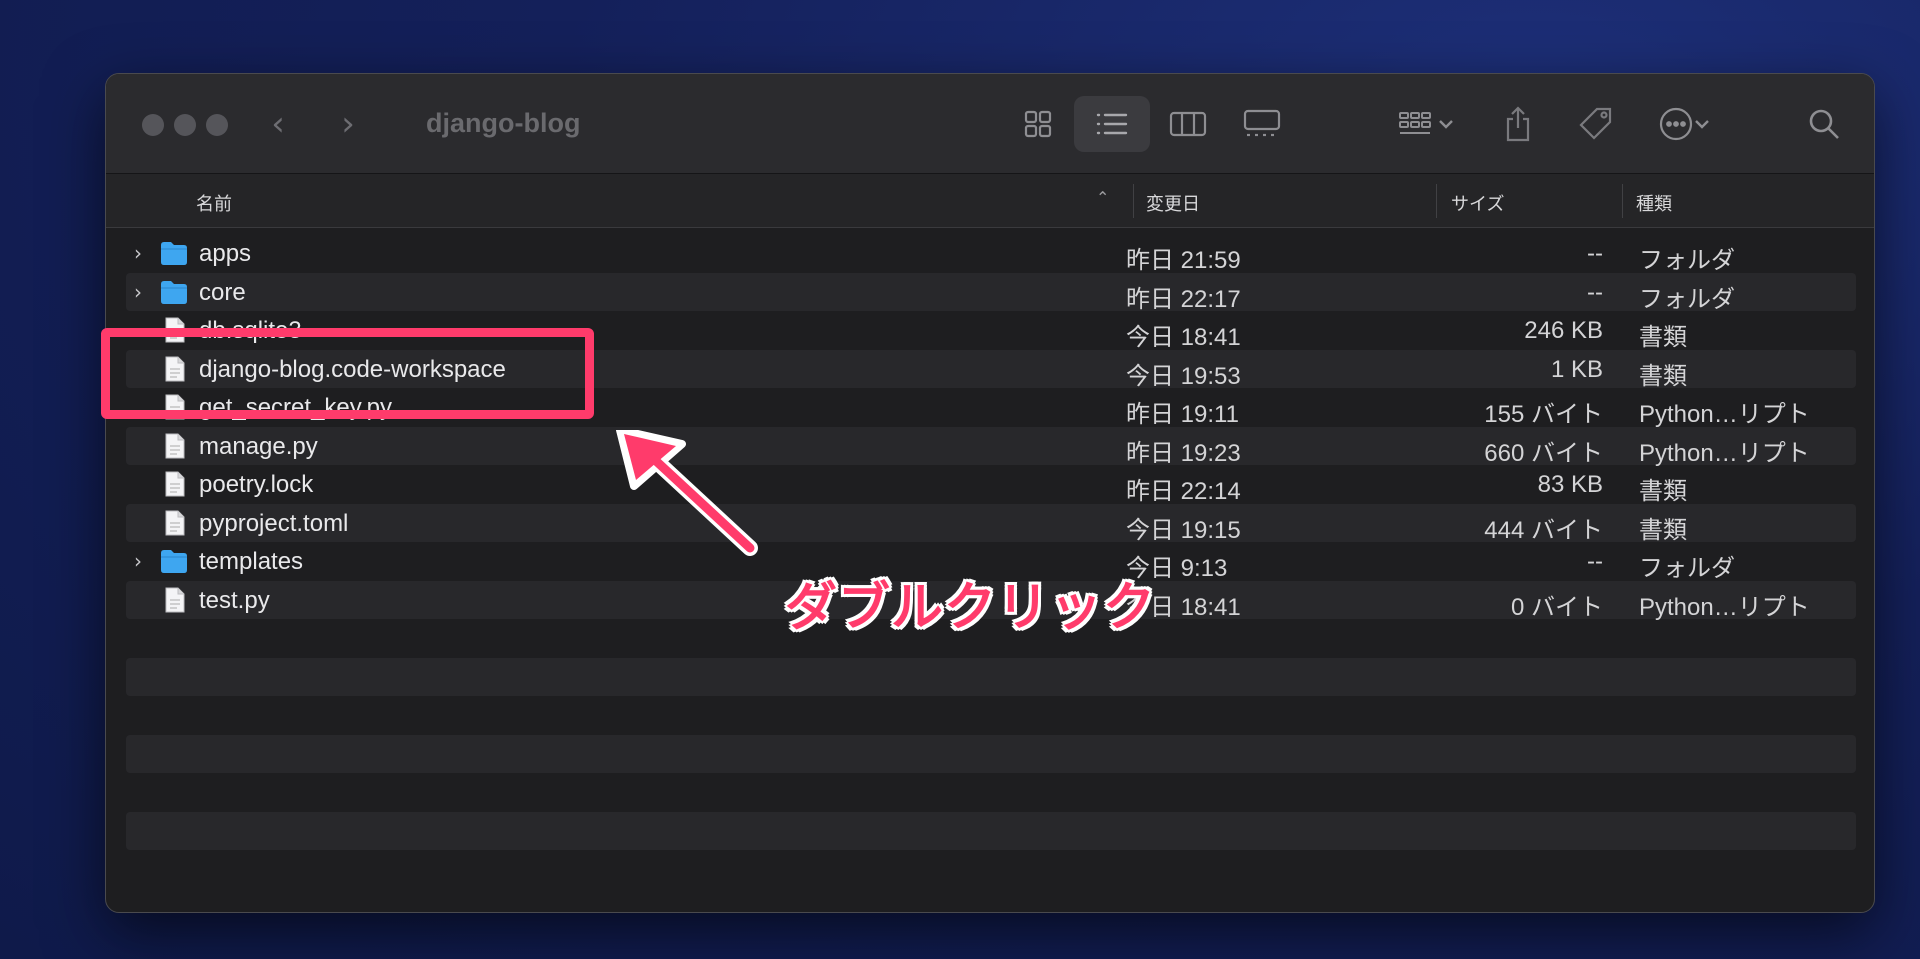 Image resolution: width=1920 pixels, height=959 pixels. What do you see at coordinates (234, 600) in the screenshot?
I see `file-name: test.py` at bounding box center [234, 600].